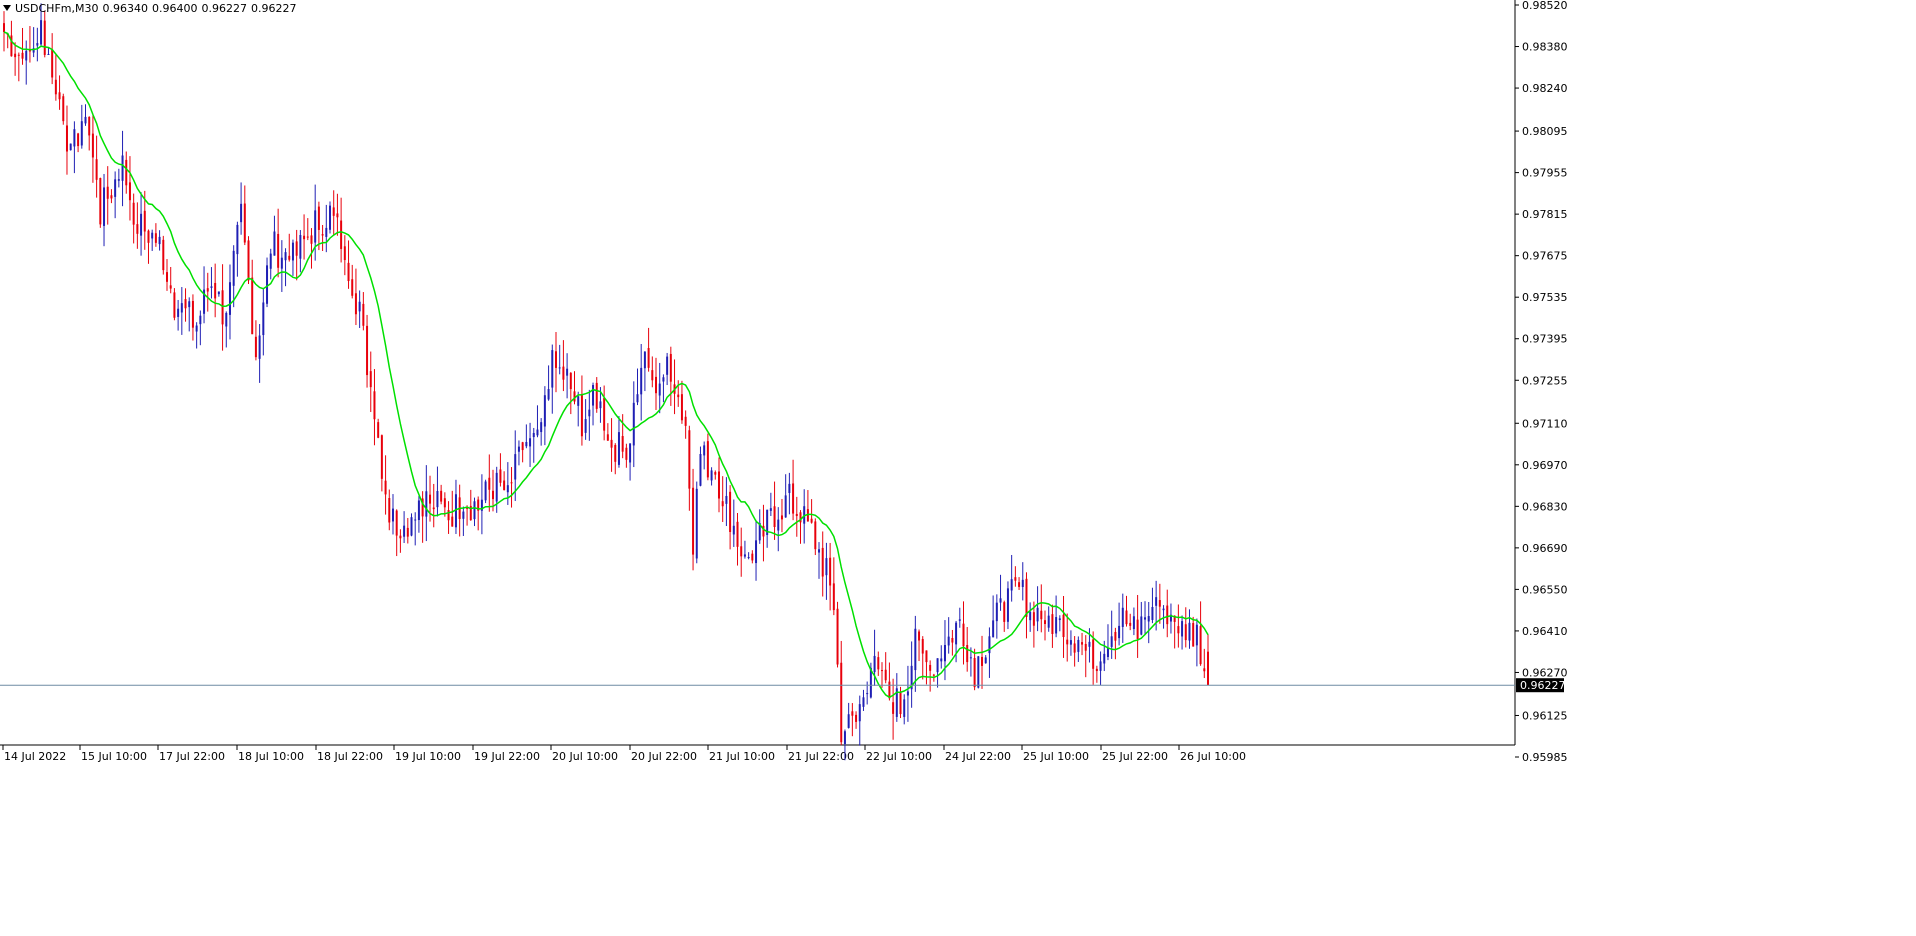 This screenshot has width=1916, height=936. Describe the element at coordinates (1545, 757) in the screenshot. I see `price-tick-label: 0.95985` at that location.